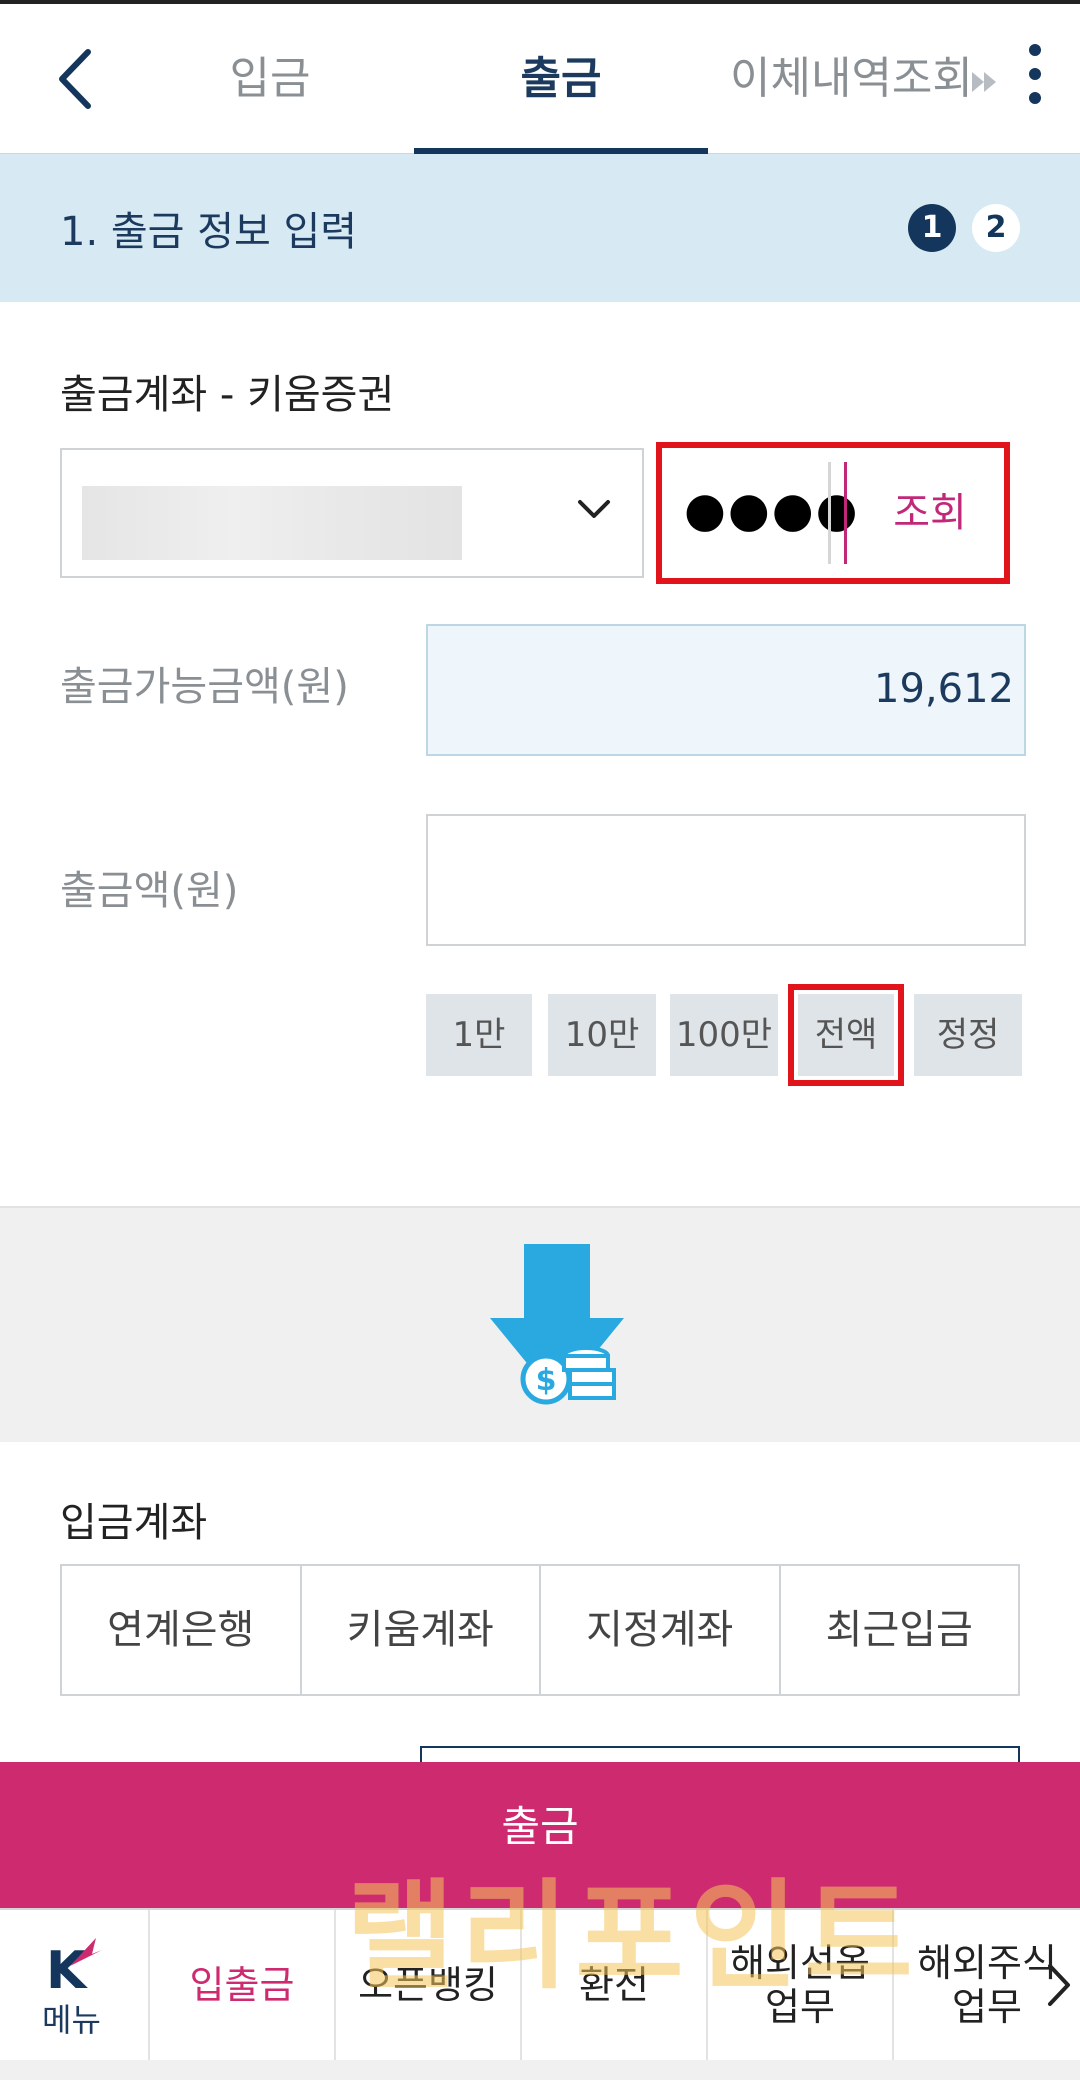 The height and width of the screenshot is (2080, 1080). Describe the element at coordinates (540, 2070) in the screenshot. I see `system-bottom-strip` at that location.